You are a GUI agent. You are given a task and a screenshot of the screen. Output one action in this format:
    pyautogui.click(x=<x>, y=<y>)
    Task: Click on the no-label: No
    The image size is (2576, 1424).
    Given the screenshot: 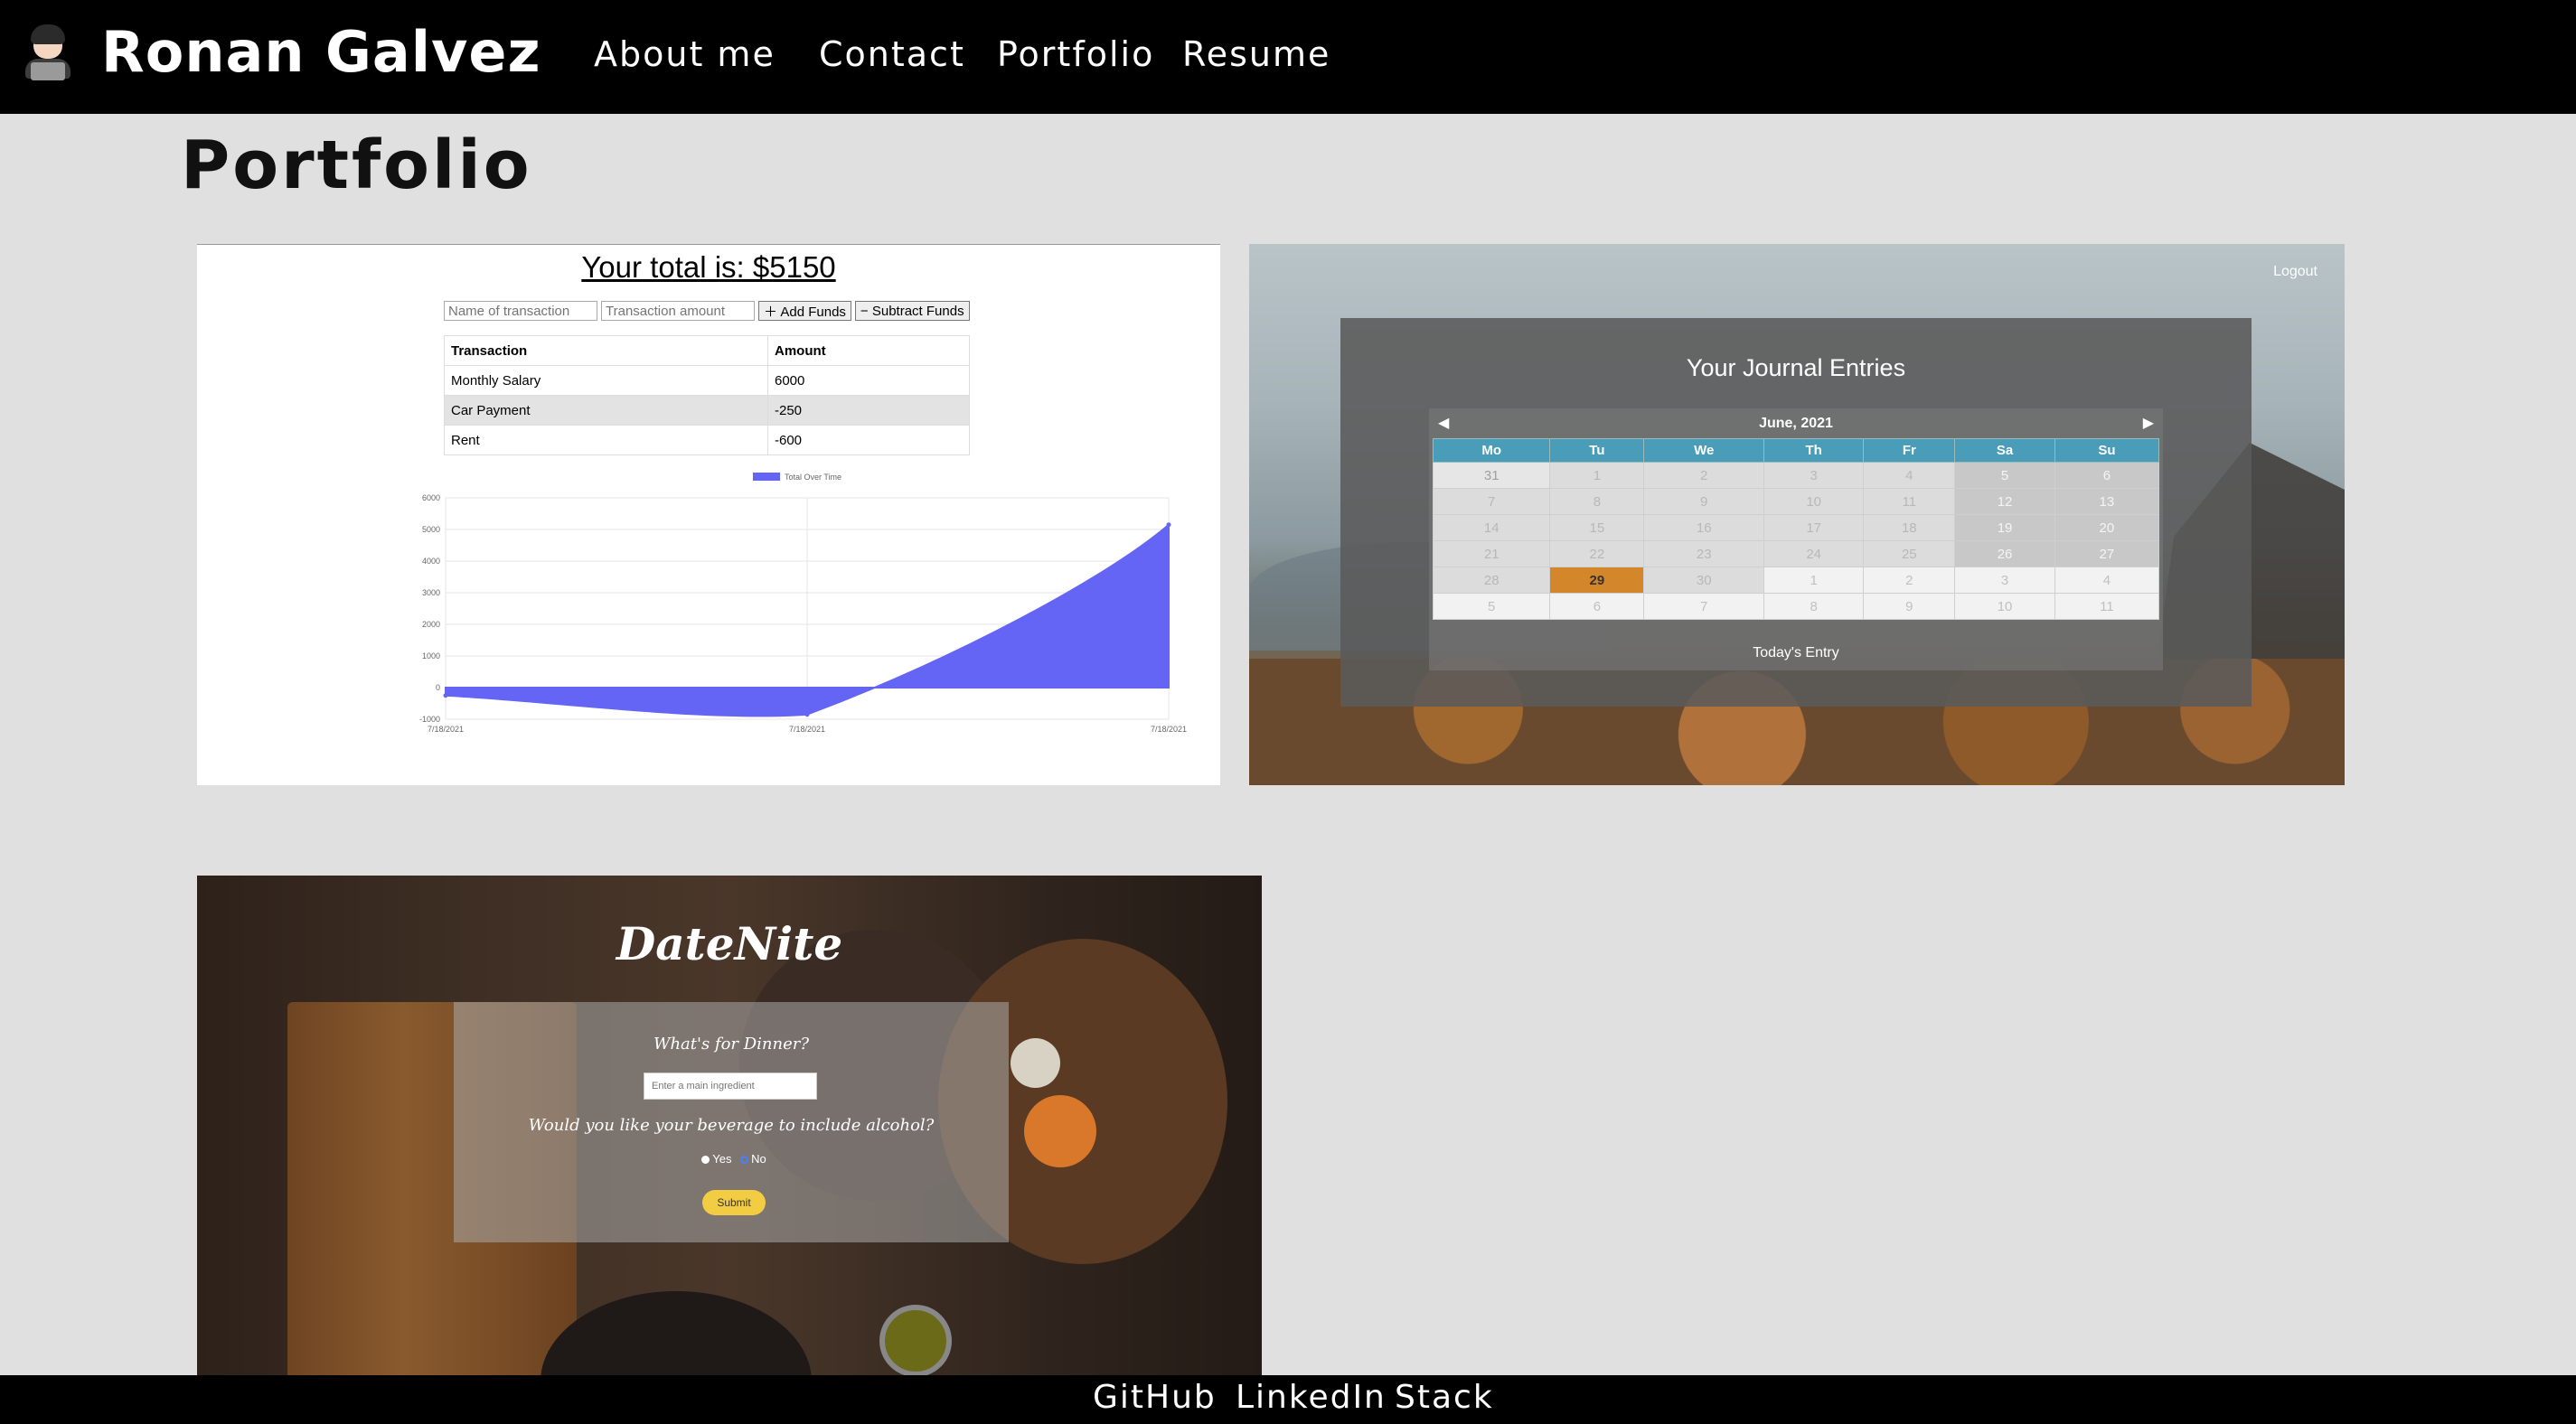 What is the action you would take?
    pyautogui.click(x=759, y=1159)
    